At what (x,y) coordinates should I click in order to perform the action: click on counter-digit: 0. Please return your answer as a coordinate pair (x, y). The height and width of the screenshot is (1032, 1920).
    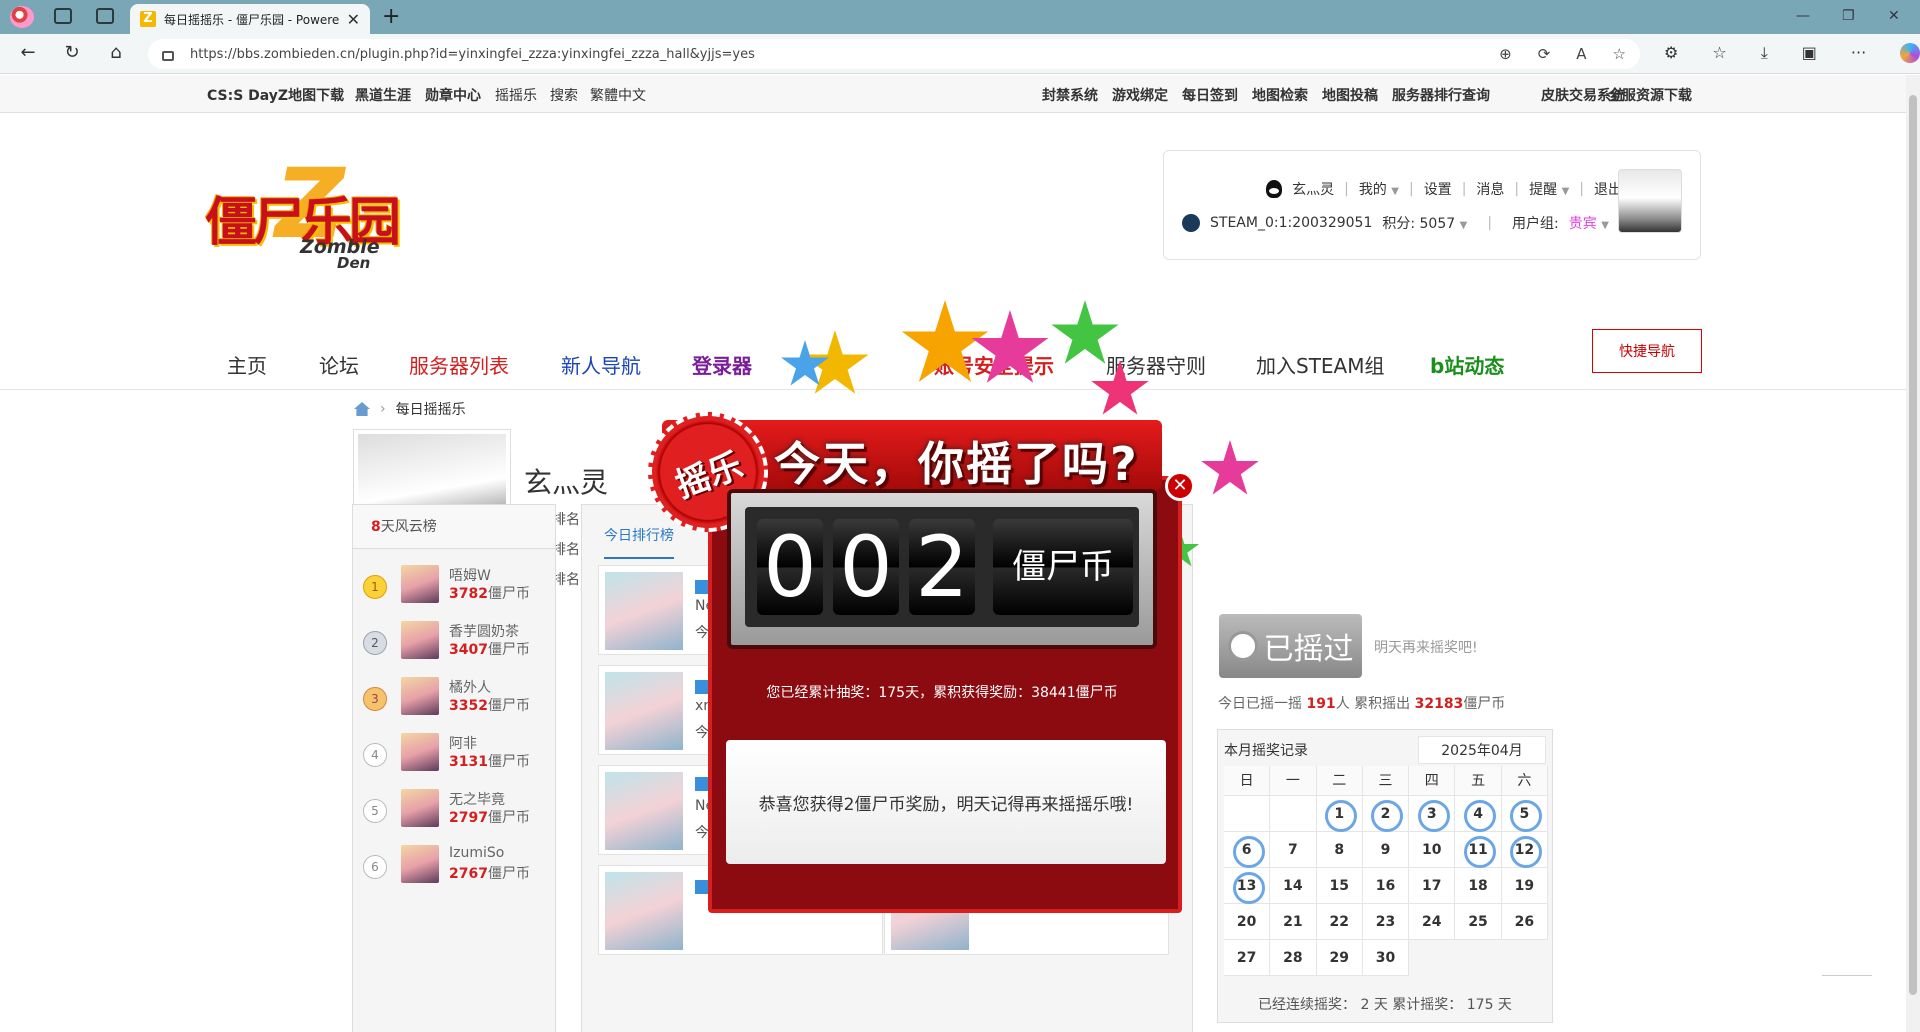
    Looking at the image, I should click on (866, 567).